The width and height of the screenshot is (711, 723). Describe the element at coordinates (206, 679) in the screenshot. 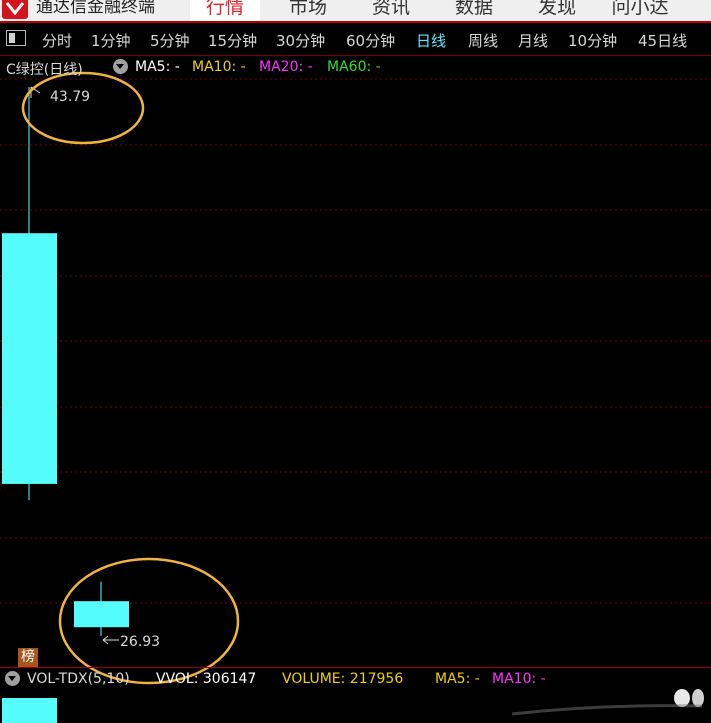

I see `vvol-value: VVOL: 306147` at that location.